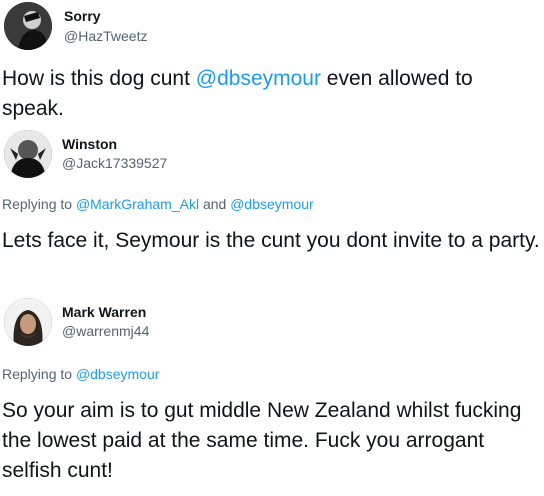 The width and height of the screenshot is (544, 496). Describe the element at coordinates (89, 144) in the screenshot. I see `author-name: Winston` at that location.